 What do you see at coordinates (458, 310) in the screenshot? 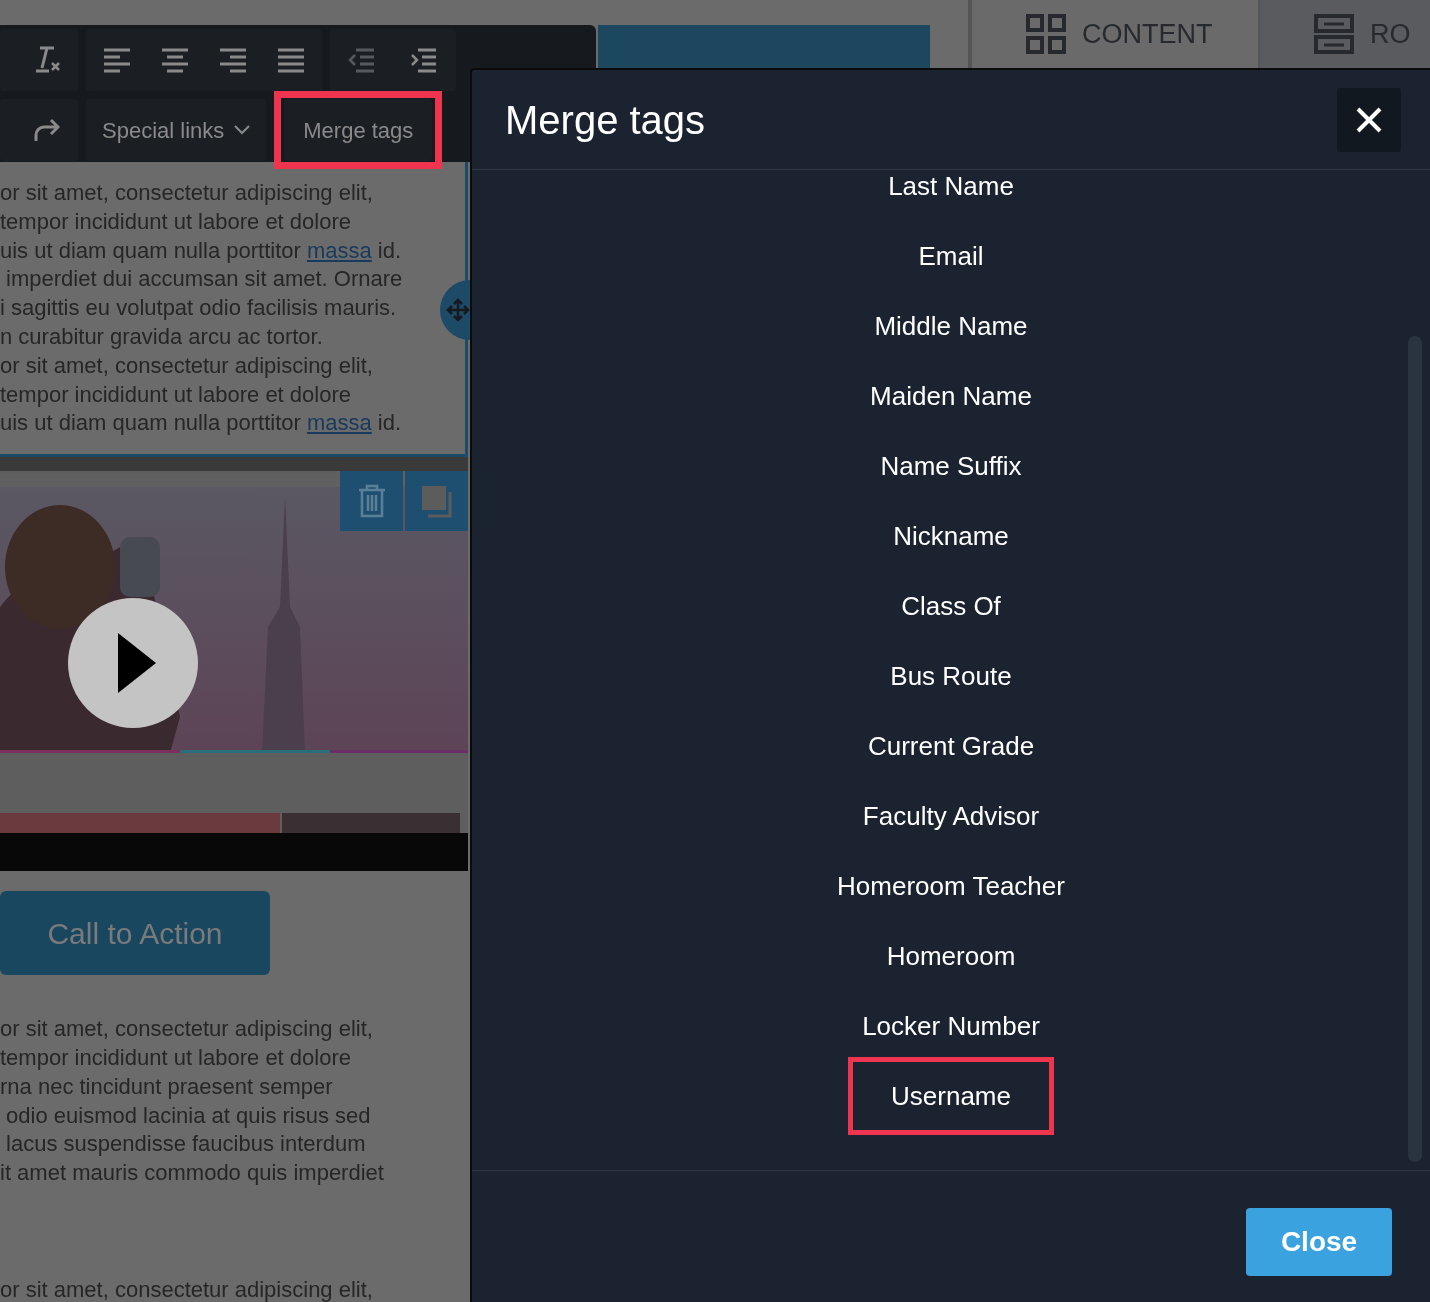
I see `move-icon` at bounding box center [458, 310].